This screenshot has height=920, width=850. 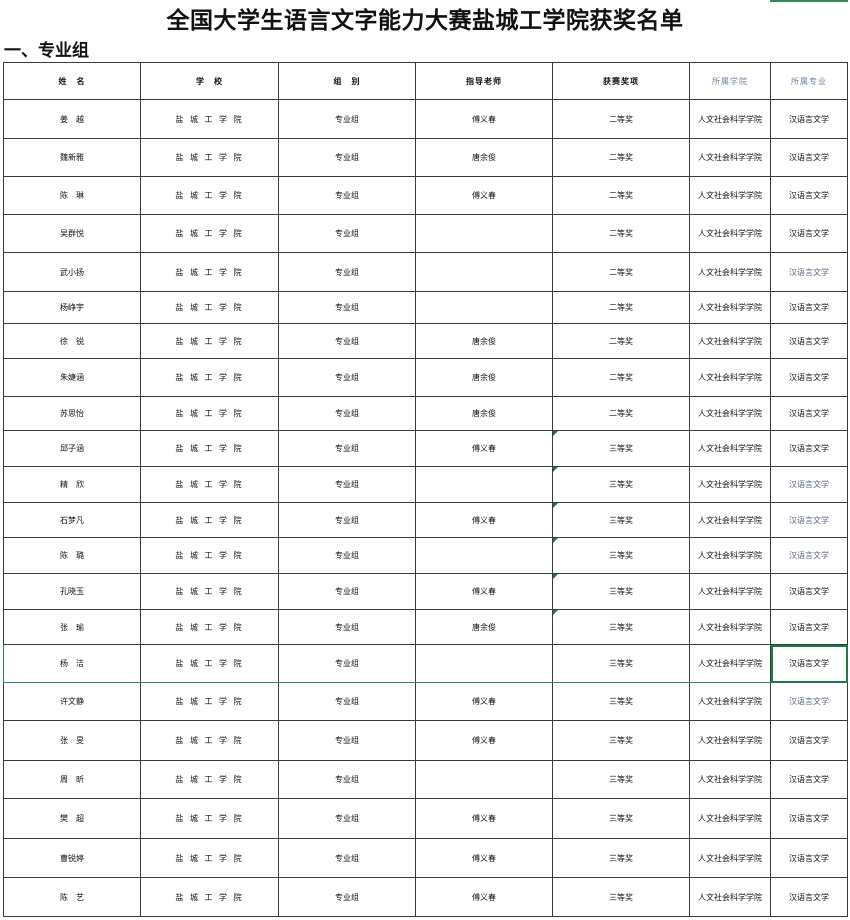 What do you see at coordinates (72, 484) in the screenshot?
I see `cell-name: 精 欣` at bounding box center [72, 484].